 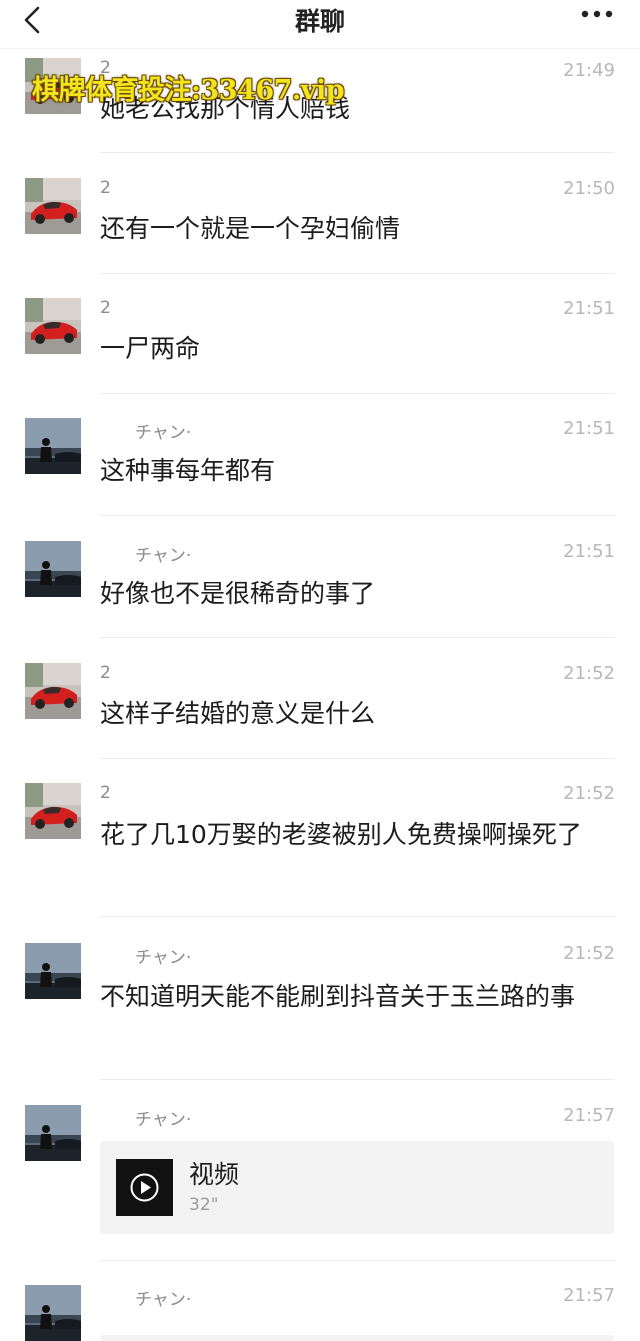 I want to click on message-text: 还有一个就是一个孕妇偷情, so click(x=250, y=228).